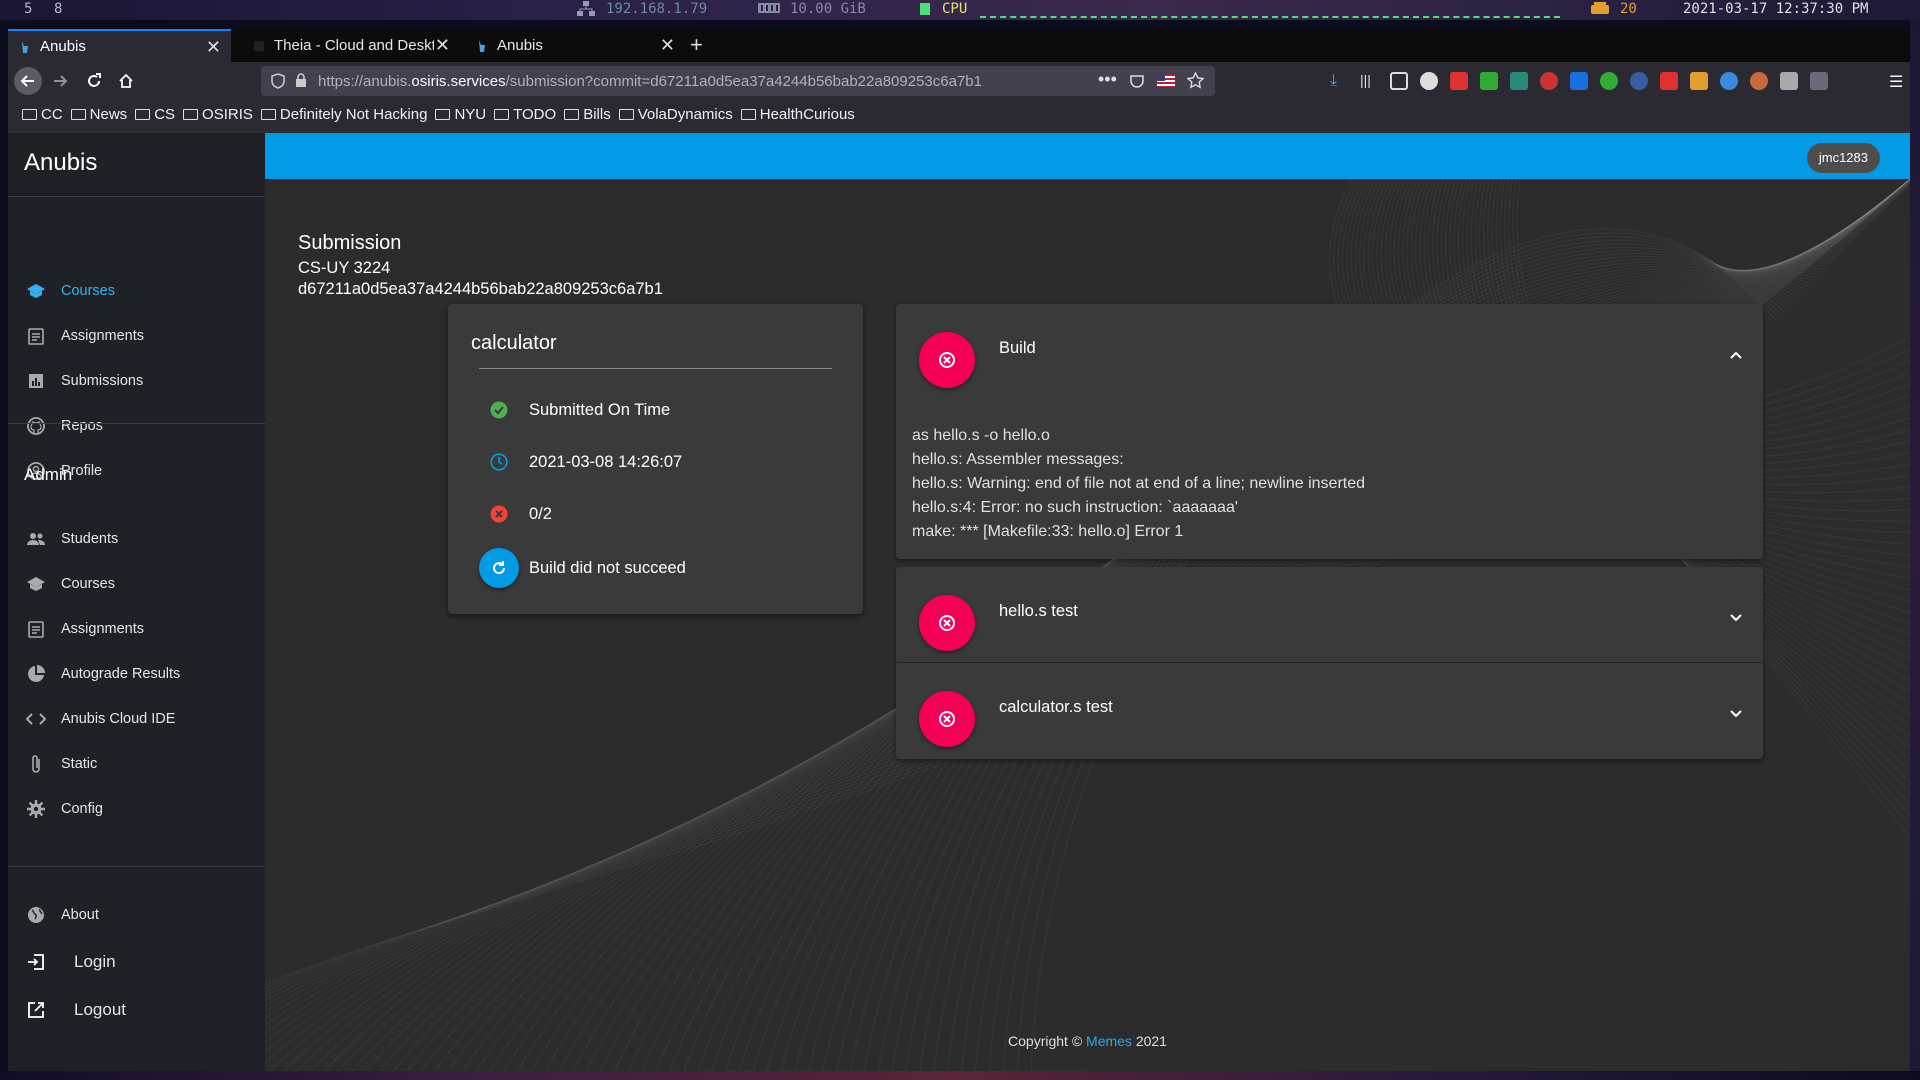 This screenshot has height=1080, width=1920. Describe the element at coordinates (136, 764) in the screenshot. I see `sidebar-item-static: Static` at that location.